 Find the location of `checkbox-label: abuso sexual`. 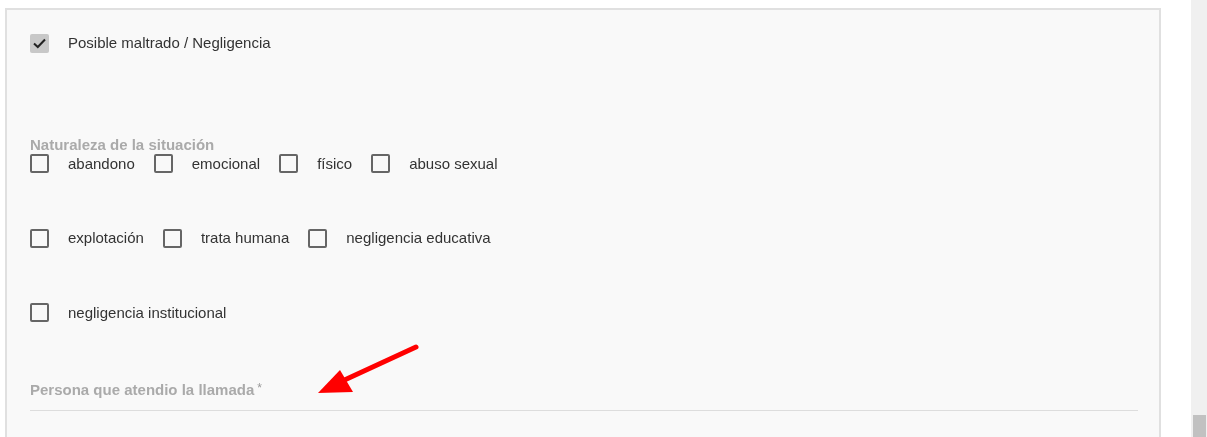

checkbox-label: abuso sexual is located at coordinates (453, 163).